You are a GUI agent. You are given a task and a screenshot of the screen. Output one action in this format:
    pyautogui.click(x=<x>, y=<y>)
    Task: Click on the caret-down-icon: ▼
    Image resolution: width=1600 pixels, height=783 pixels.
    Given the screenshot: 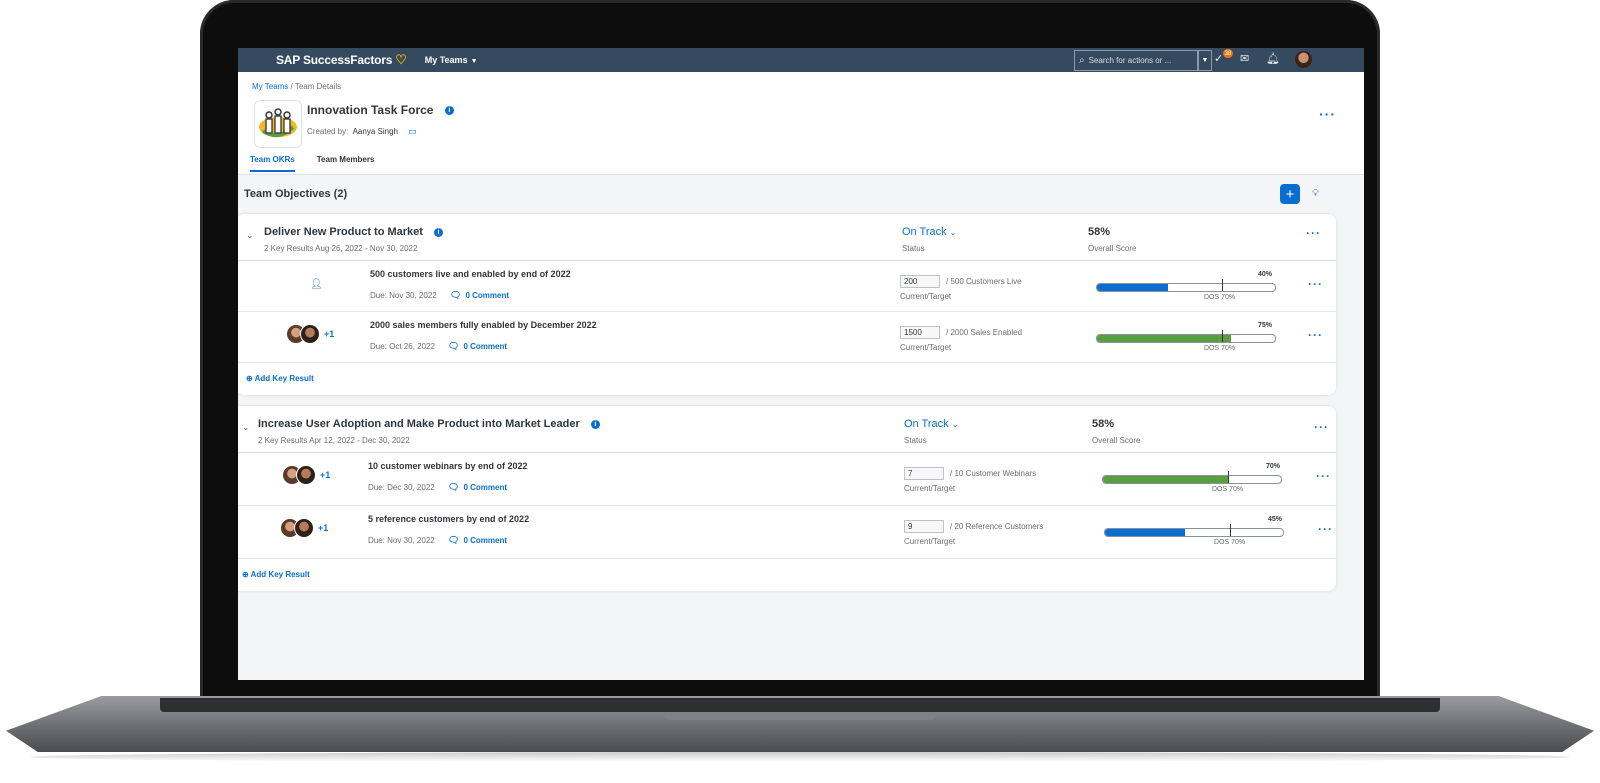 What is the action you would take?
    pyautogui.click(x=474, y=61)
    